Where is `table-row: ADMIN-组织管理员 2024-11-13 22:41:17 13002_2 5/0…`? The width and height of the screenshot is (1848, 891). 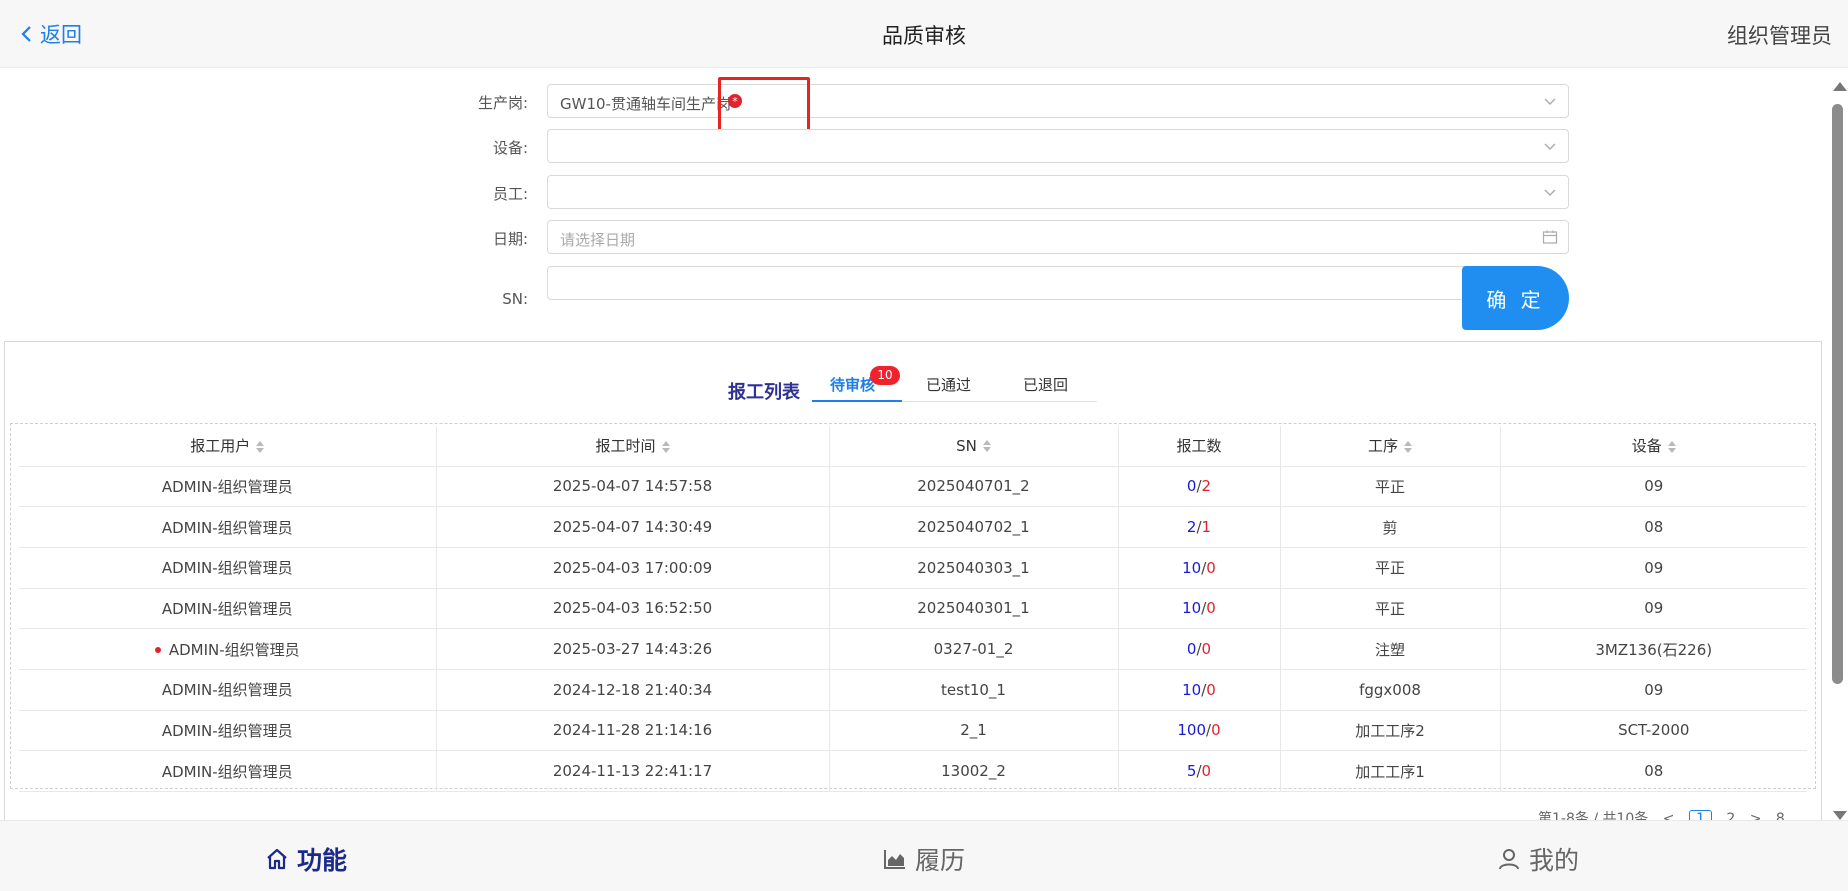 table-row: ADMIN-组织管理员 2024-11-13 22:41:17 13002_2 5/0… is located at coordinates (913, 771).